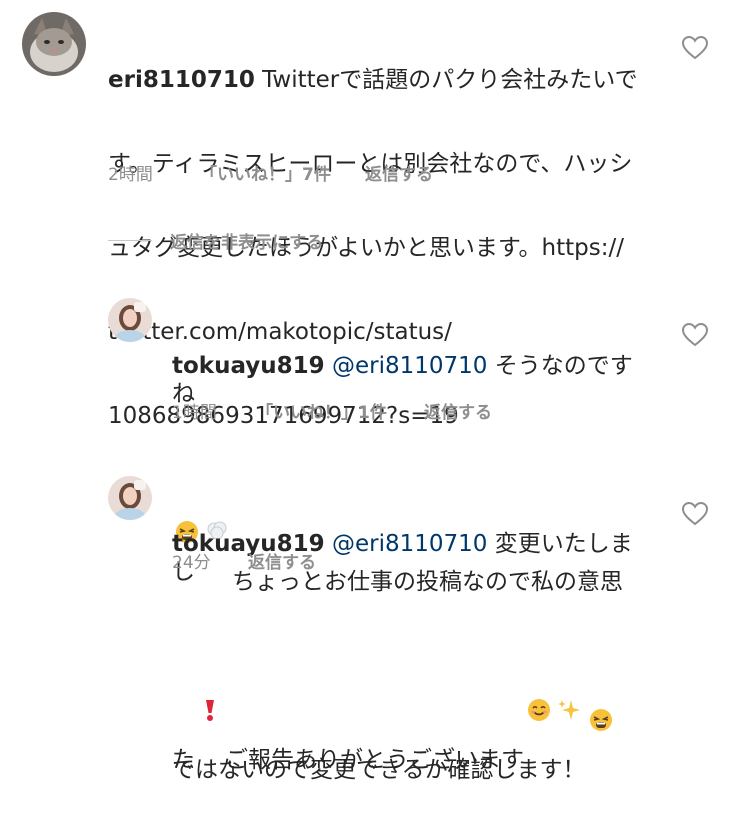  Describe the element at coordinates (246, 240) in the screenshot. I see `hide-replies-label: 返信を非表示にする` at that location.